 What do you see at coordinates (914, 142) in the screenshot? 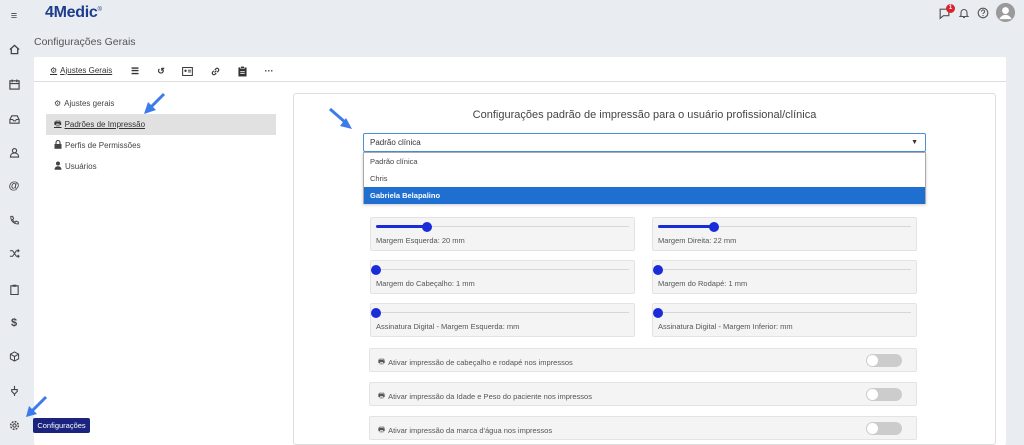
I see `caret-down-icon: ▼` at bounding box center [914, 142].